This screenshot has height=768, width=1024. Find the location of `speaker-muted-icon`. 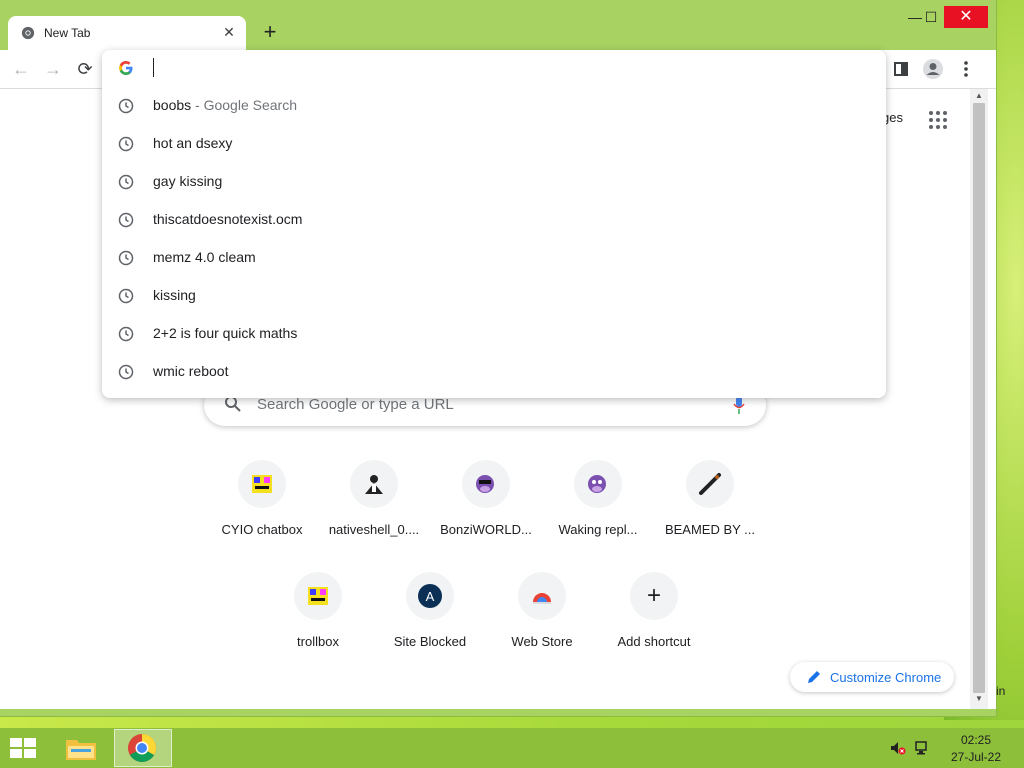

speaker-muted-icon is located at coordinates (898, 748).